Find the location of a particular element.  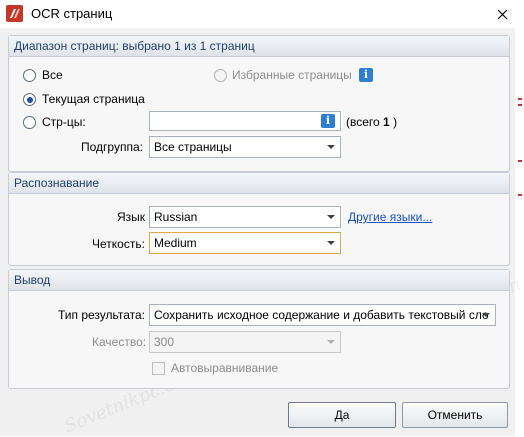

accuracy-value: Medium is located at coordinates (175, 243).